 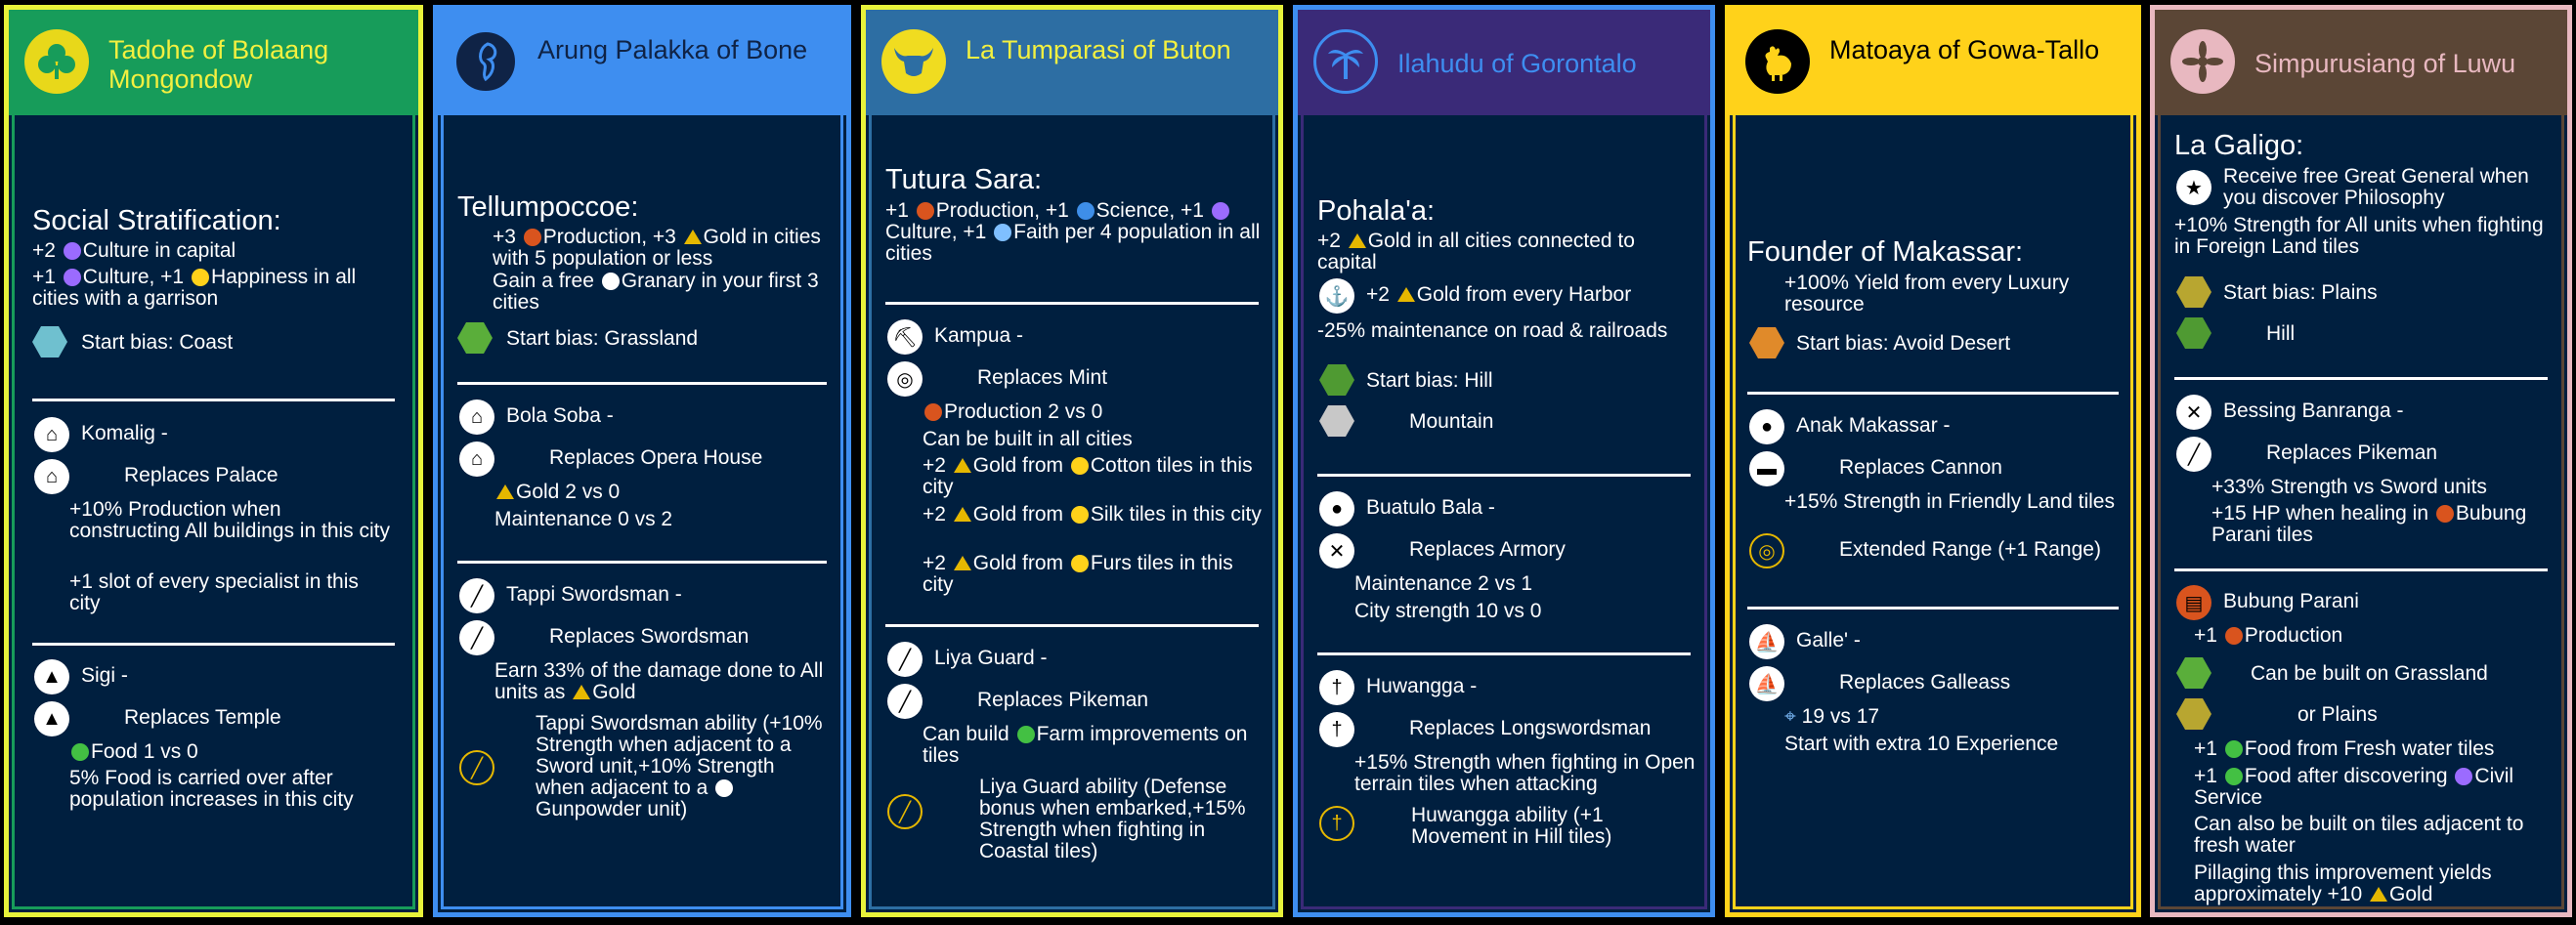 What do you see at coordinates (1337, 380) in the screenshot?
I see `hill-hex-icon` at bounding box center [1337, 380].